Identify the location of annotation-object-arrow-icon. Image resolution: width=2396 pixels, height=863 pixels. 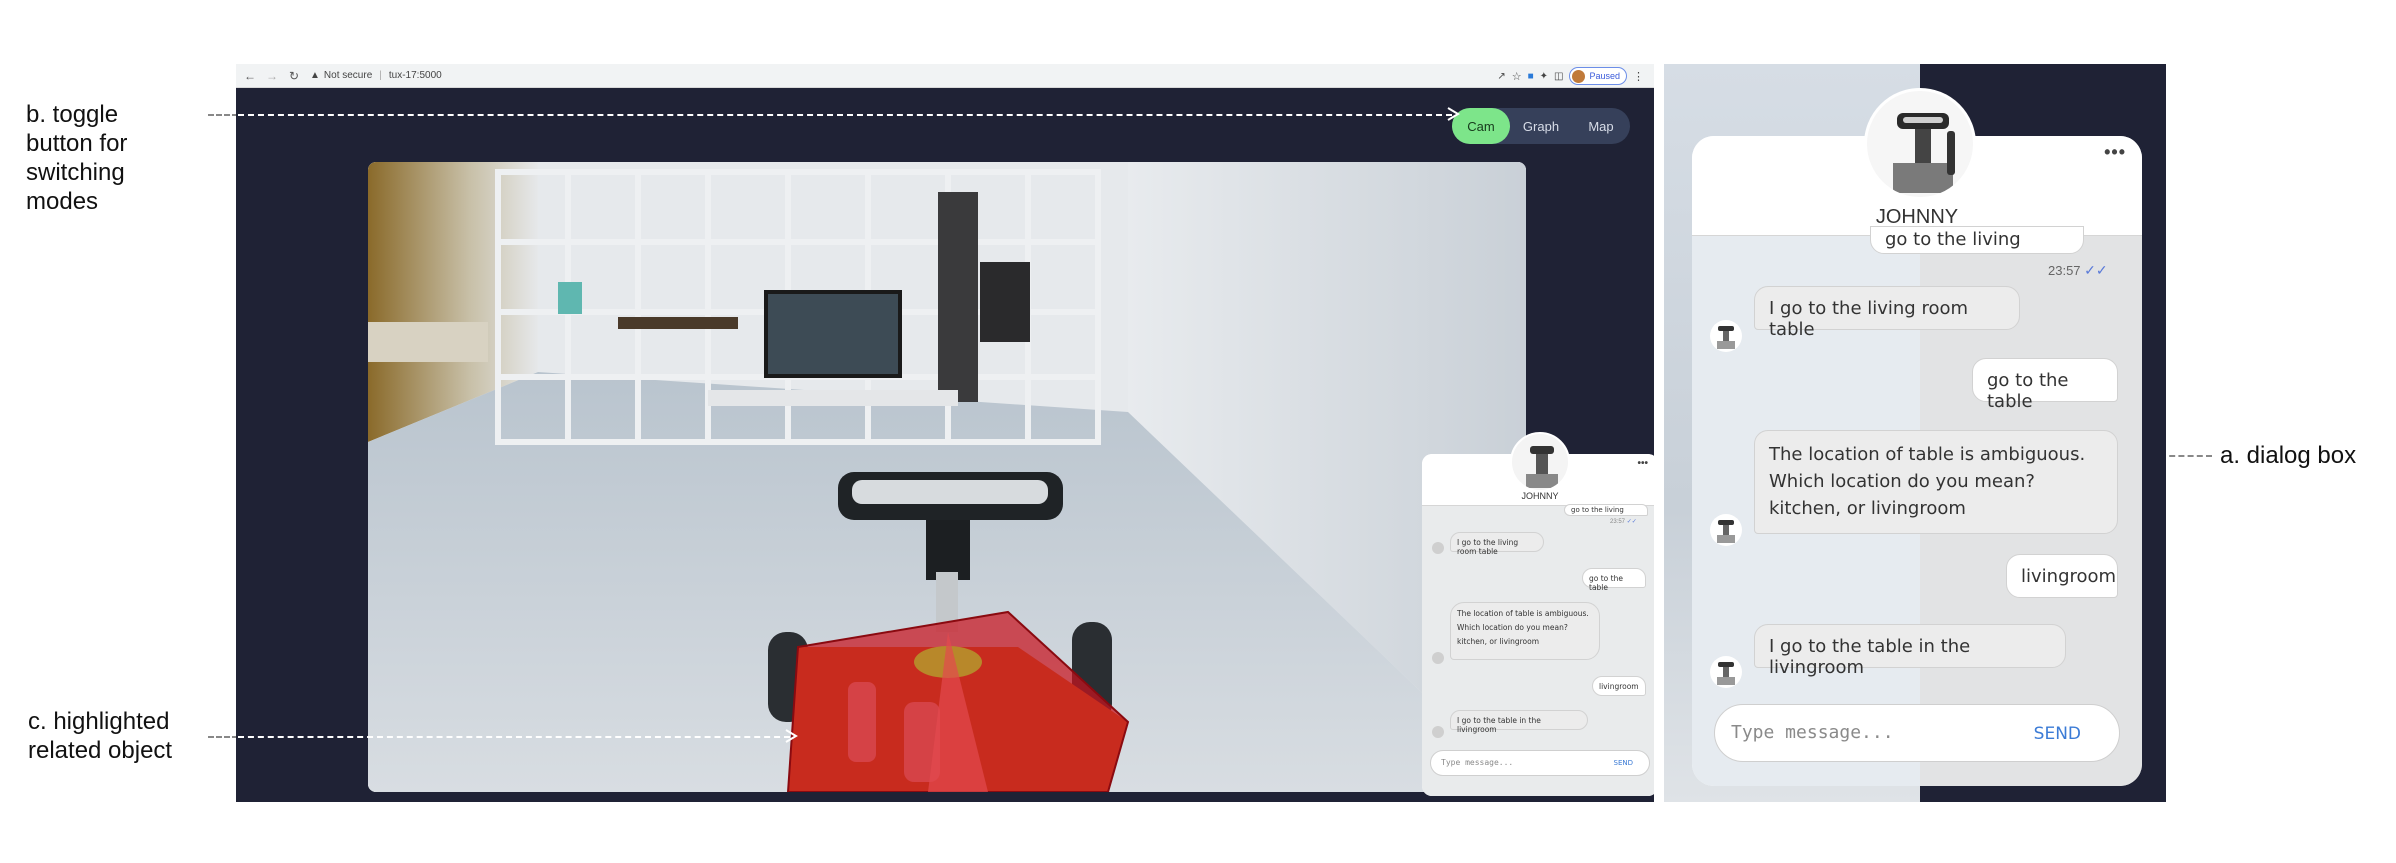
(791, 736).